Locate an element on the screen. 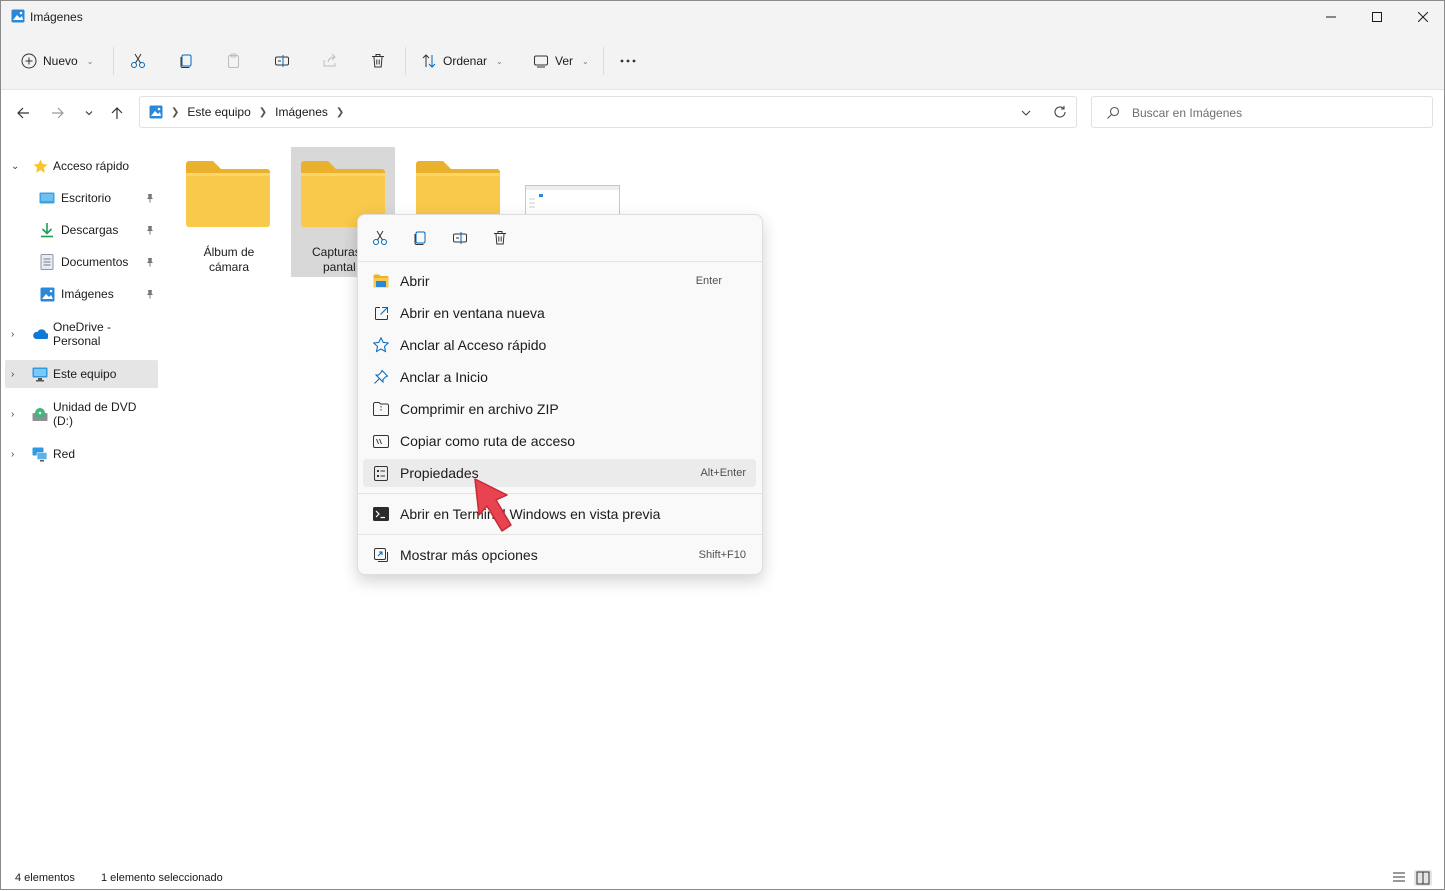  copy-icon is located at coordinates (186, 61).